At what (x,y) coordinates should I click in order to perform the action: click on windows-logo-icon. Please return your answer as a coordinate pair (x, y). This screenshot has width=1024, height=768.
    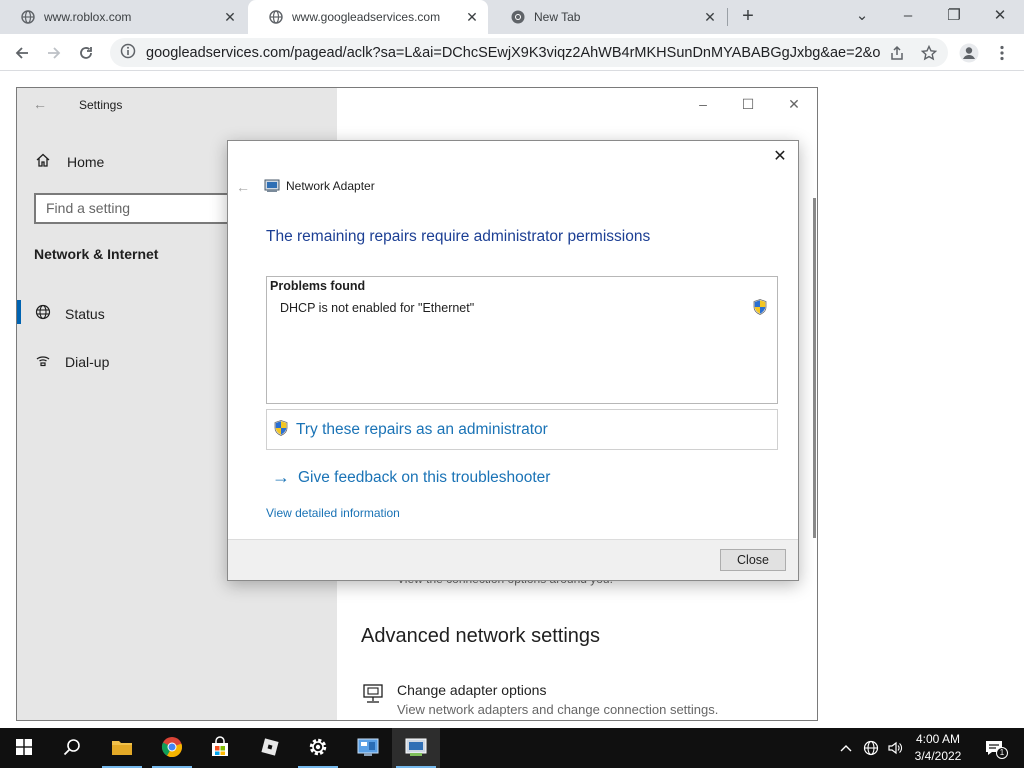
    Looking at the image, I should click on (24, 748).